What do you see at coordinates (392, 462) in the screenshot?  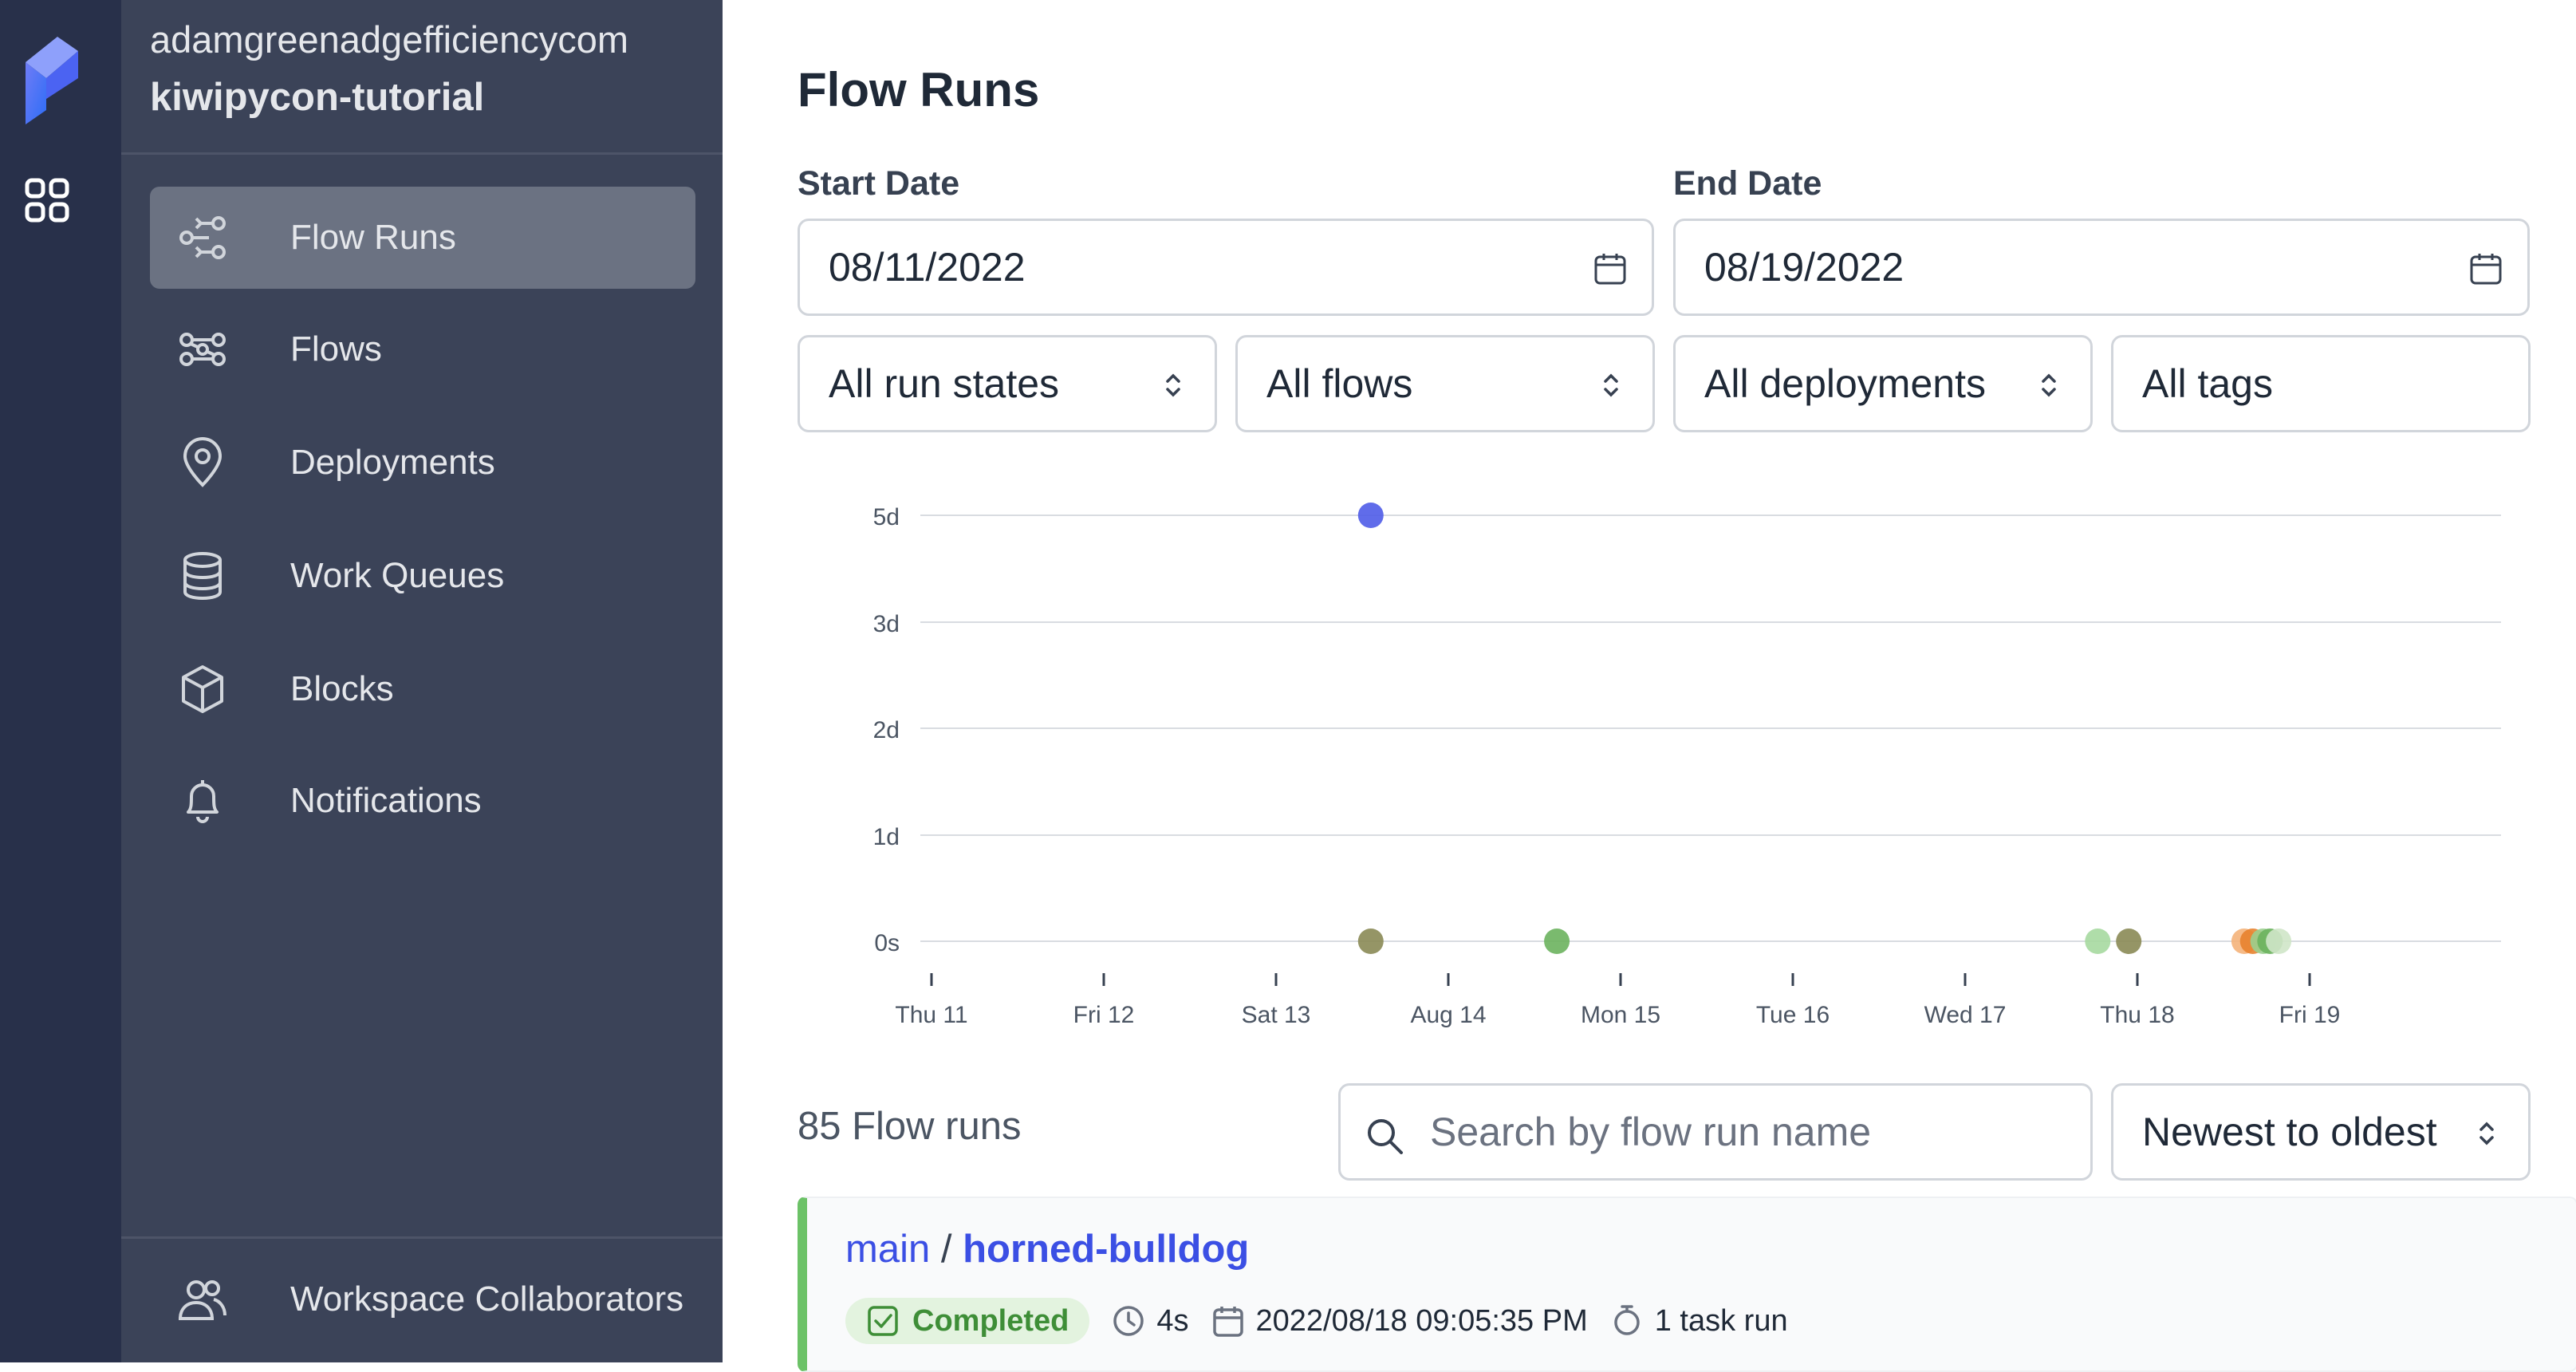 I see `sidebar-item-label: Deployments` at bounding box center [392, 462].